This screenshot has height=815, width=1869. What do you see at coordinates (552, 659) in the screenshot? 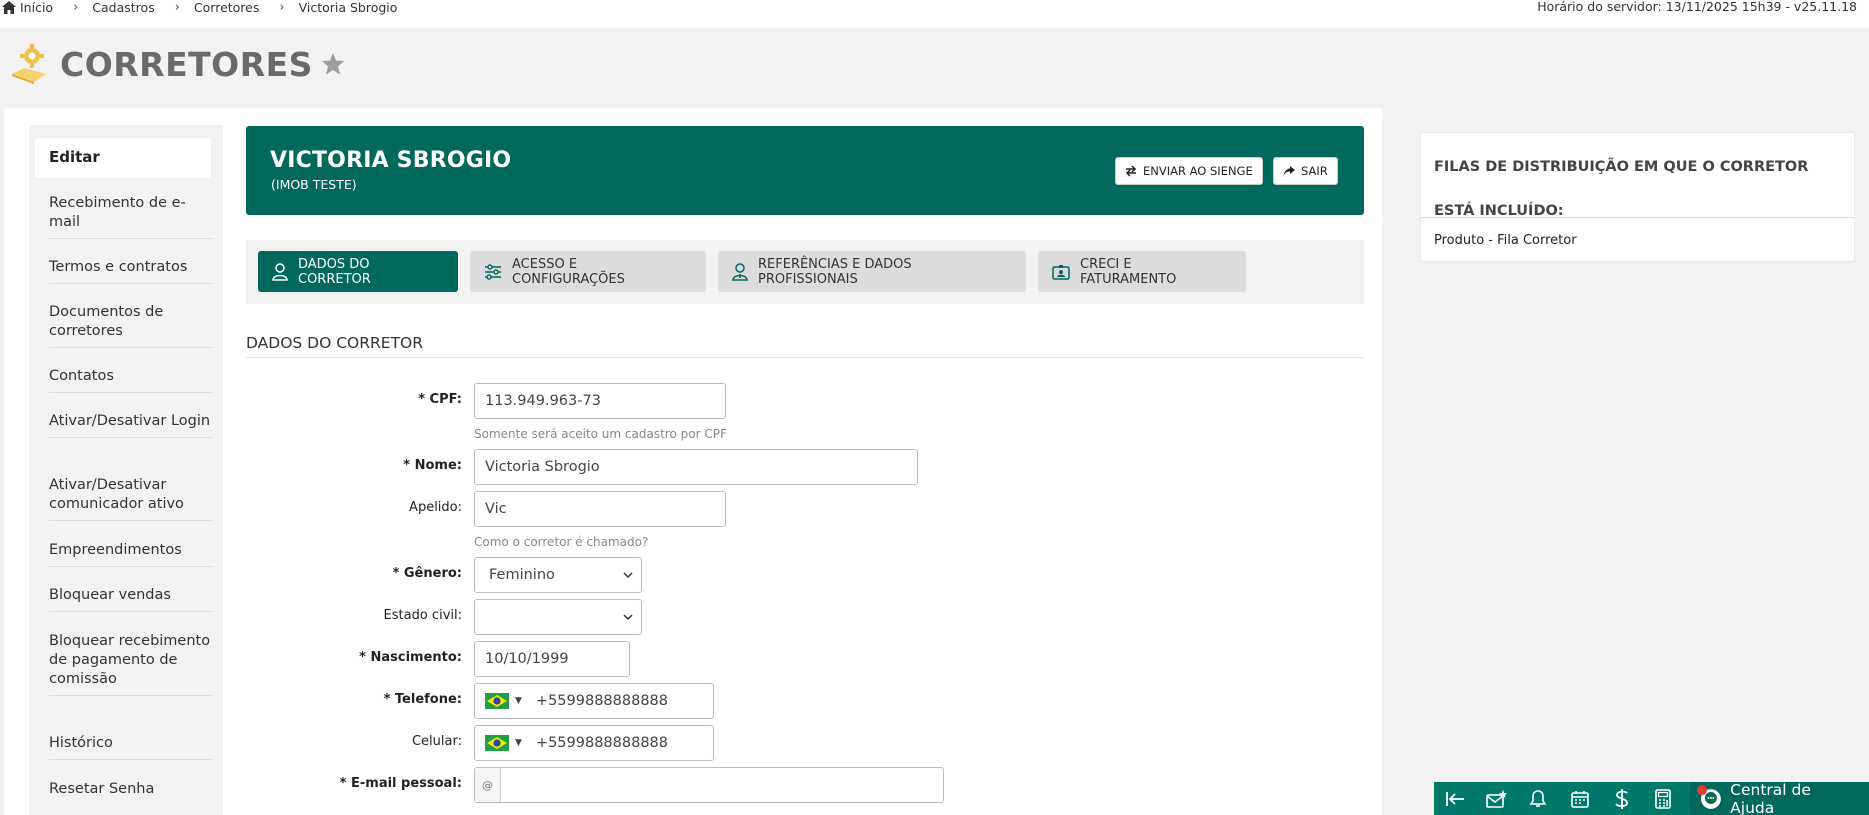
I see `nascimento-input: 10/10/1999` at bounding box center [552, 659].